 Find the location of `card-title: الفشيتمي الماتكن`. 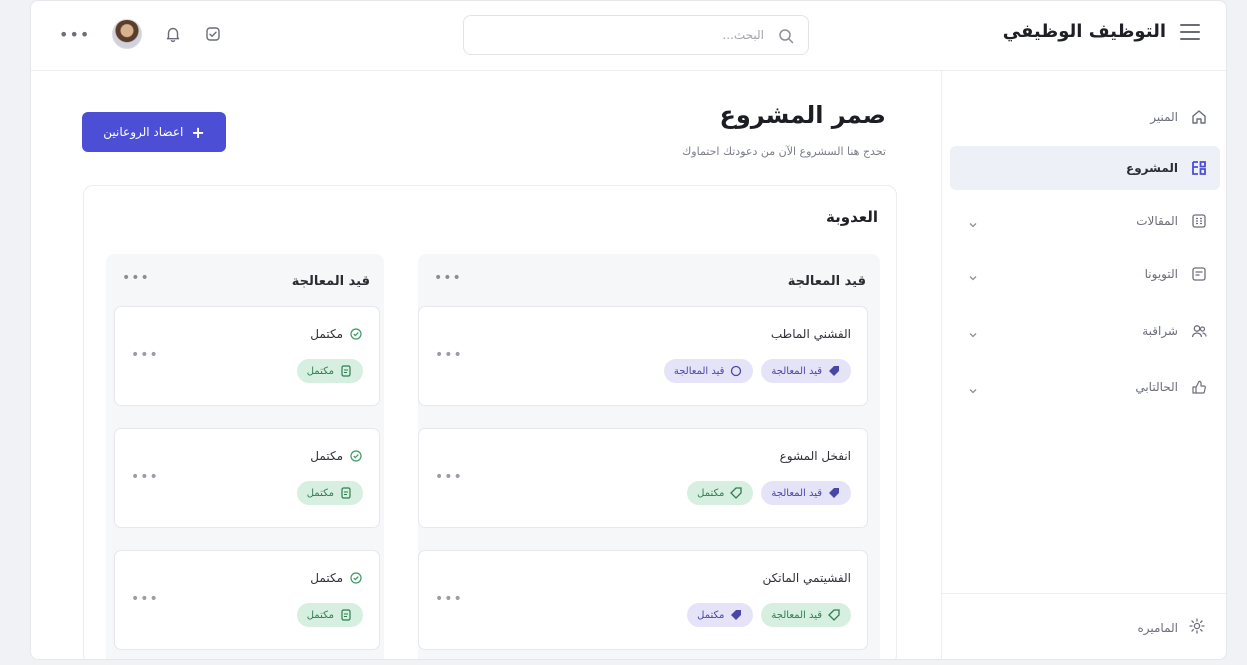

card-title: الفشيتمي الماتكن is located at coordinates (806, 578).